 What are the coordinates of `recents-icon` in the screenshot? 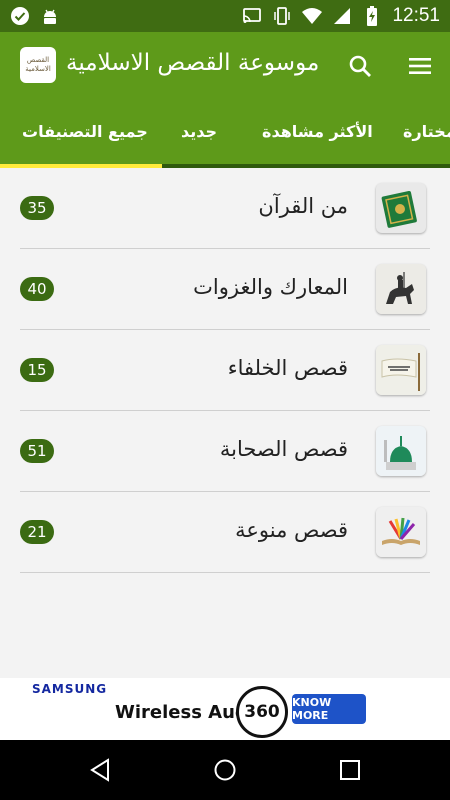 It's located at (350, 770).